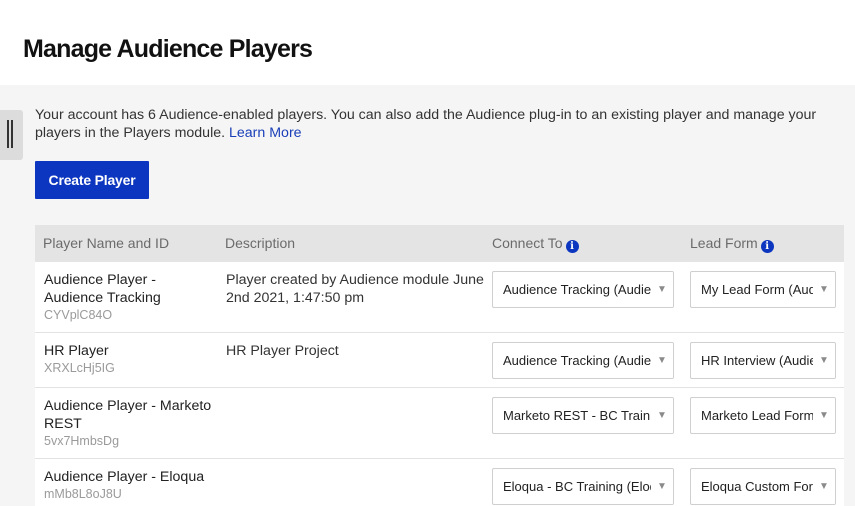  I want to click on player-name: Audience Player - Eloqua, so click(124, 477).